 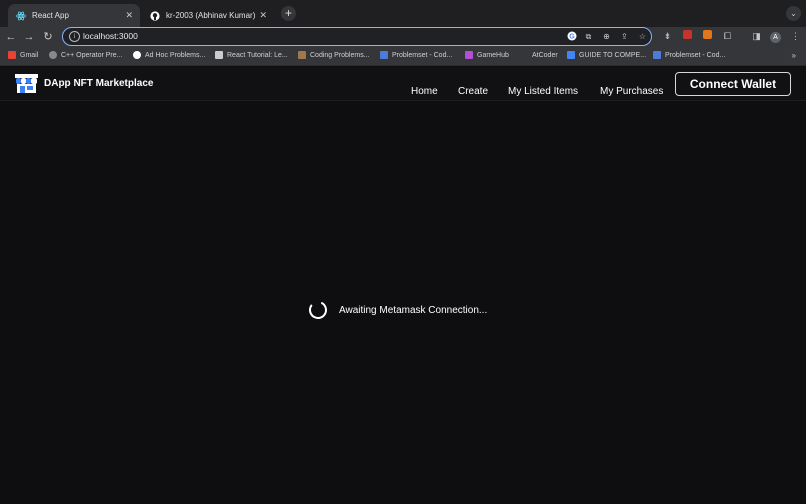 What do you see at coordinates (357, 36) in the screenshot?
I see `address-bar: i localhost:3000 G ⧉ ⊕ ⇪ ☆` at bounding box center [357, 36].